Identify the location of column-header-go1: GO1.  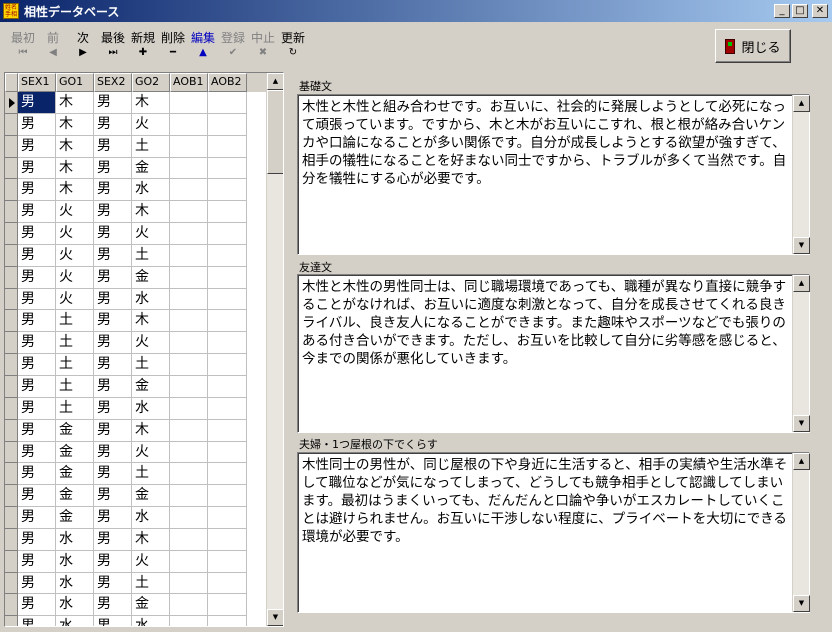
(75, 82).